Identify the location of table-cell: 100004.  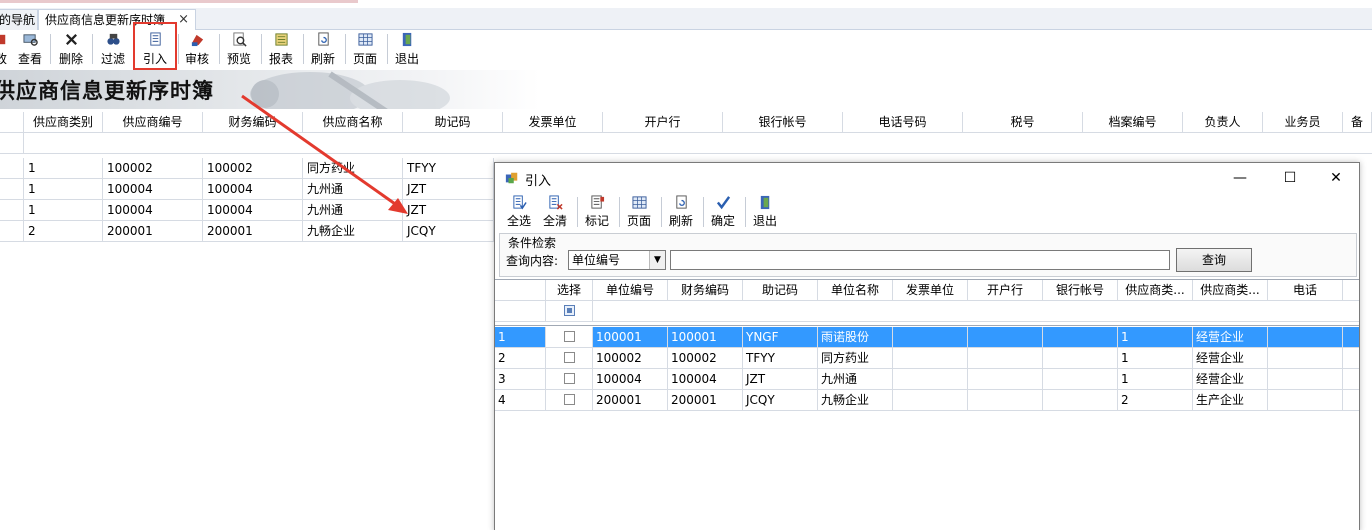
(253, 189).